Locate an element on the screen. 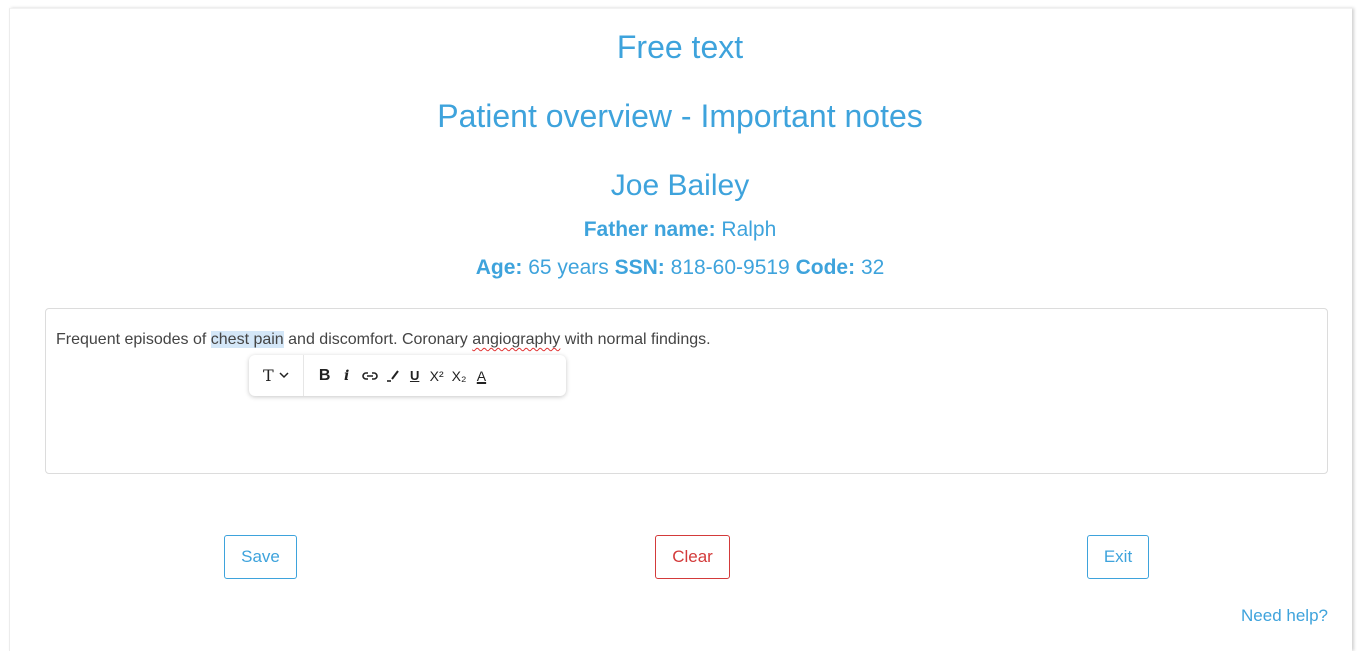 The image size is (1360, 651). link-icon is located at coordinates (370, 376).